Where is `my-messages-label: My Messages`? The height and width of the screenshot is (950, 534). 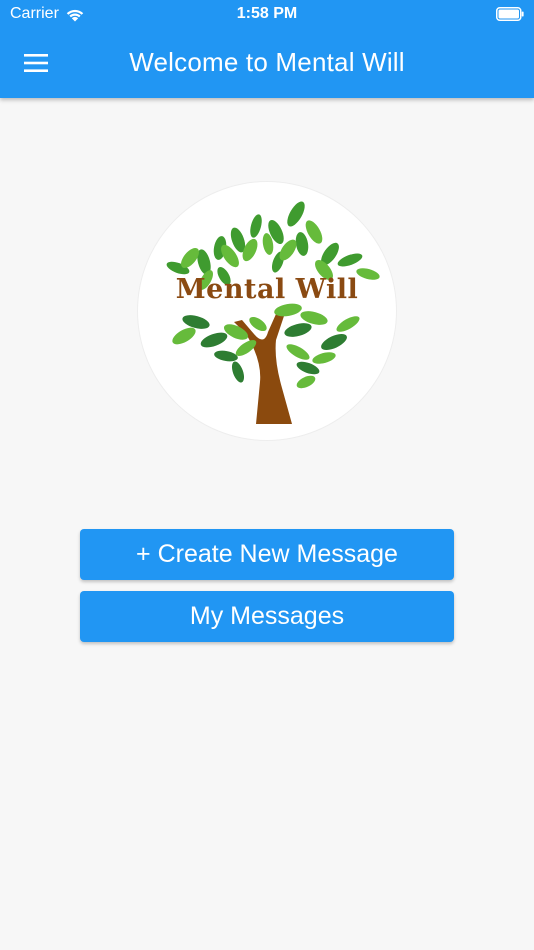
my-messages-label: My Messages is located at coordinates (267, 616).